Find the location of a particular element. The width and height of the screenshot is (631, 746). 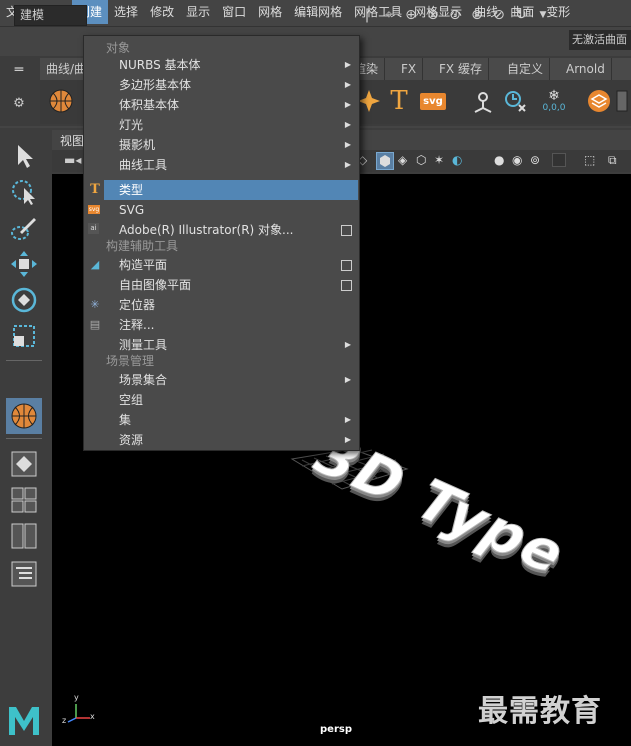

history-icon: ↻ is located at coordinates (521, 15).